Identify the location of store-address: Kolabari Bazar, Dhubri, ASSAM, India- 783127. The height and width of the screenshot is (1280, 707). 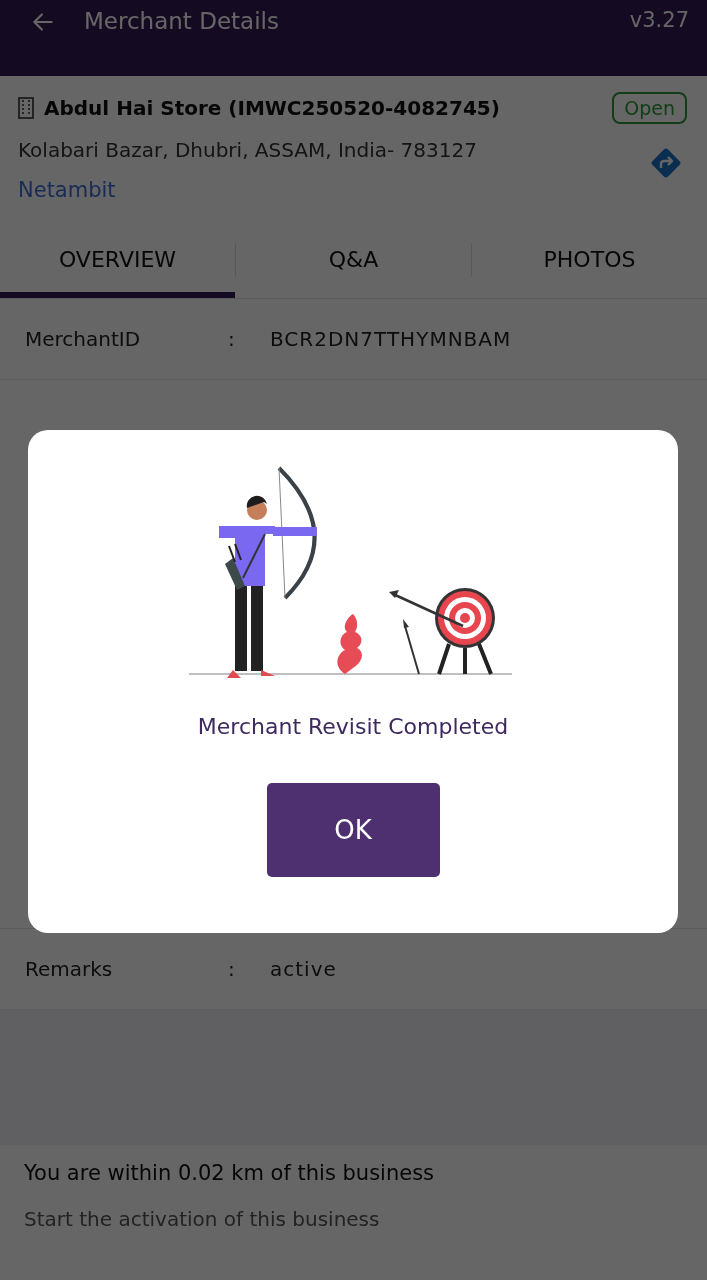
(247, 150).